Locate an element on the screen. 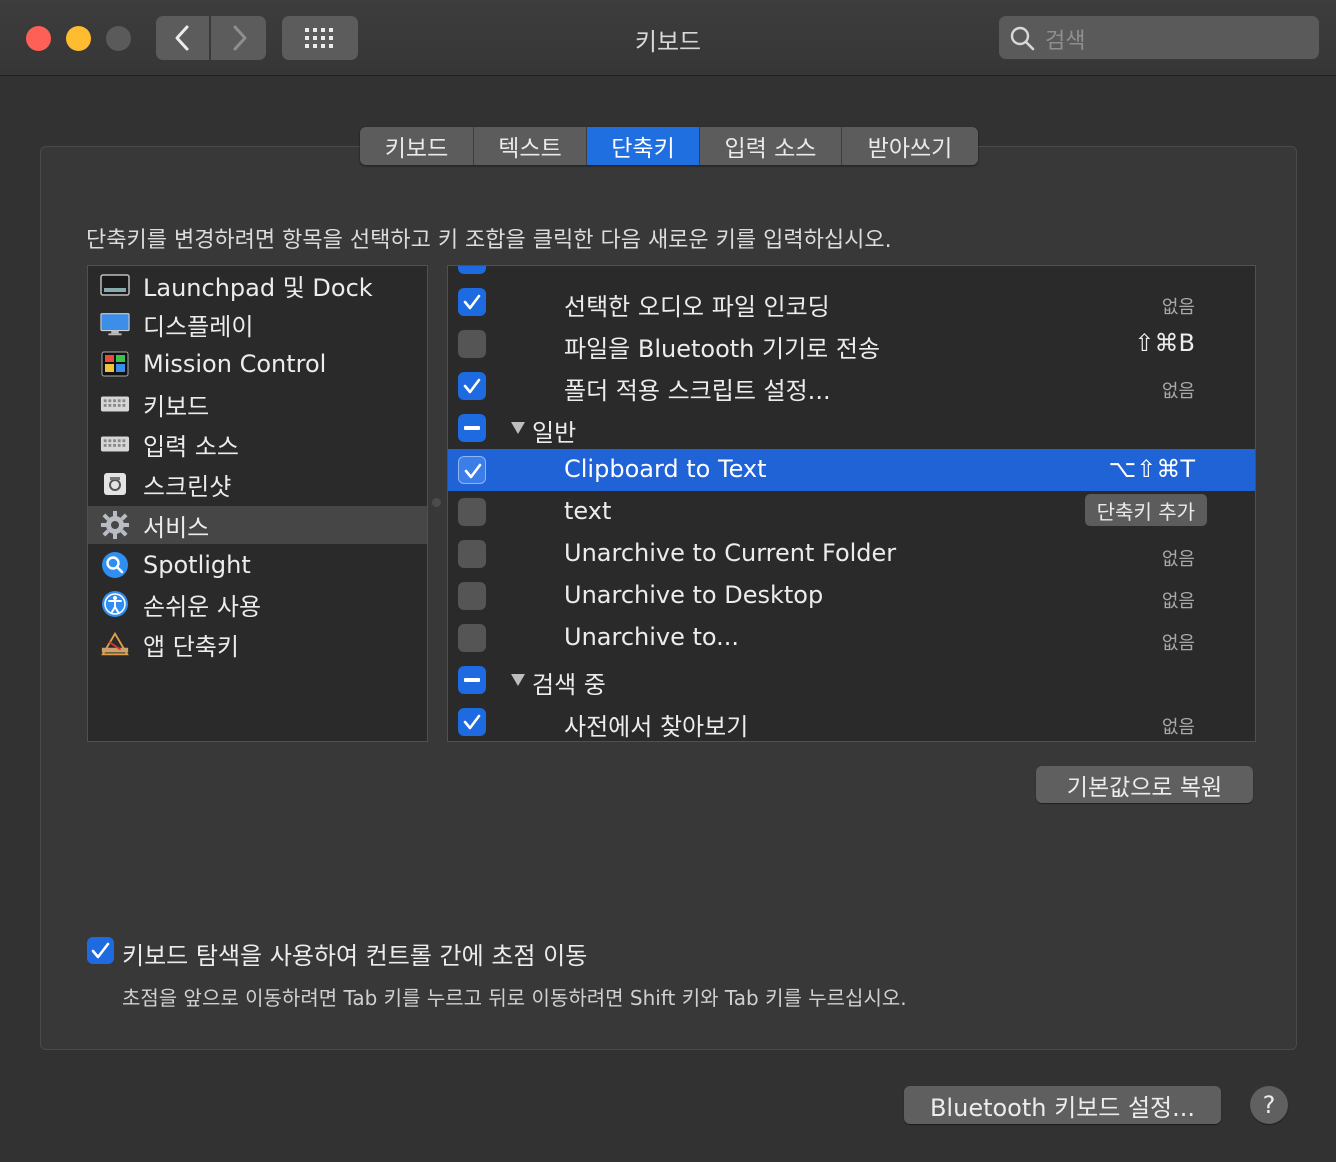  category-keyboard: 키보드 is located at coordinates (257, 404).